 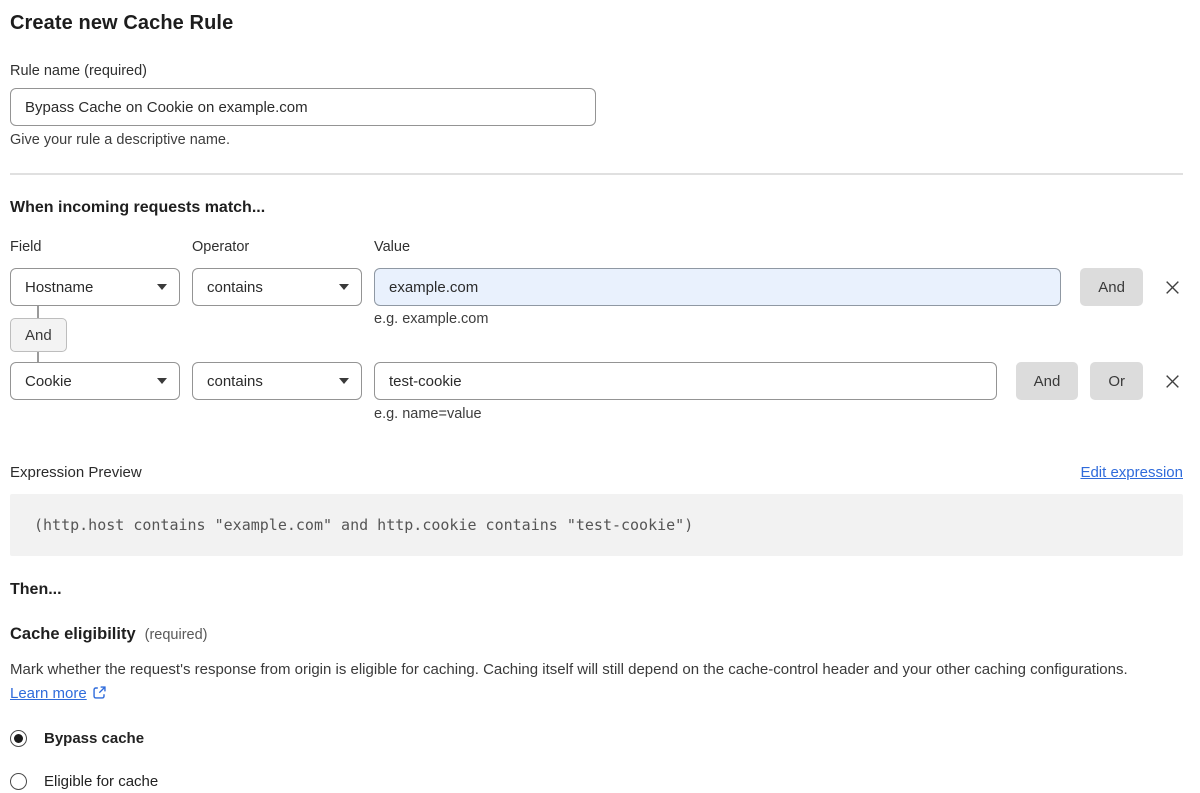 I want to click on cache-eligibility-heading: Cache eligibility, so click(x=73, y=634).